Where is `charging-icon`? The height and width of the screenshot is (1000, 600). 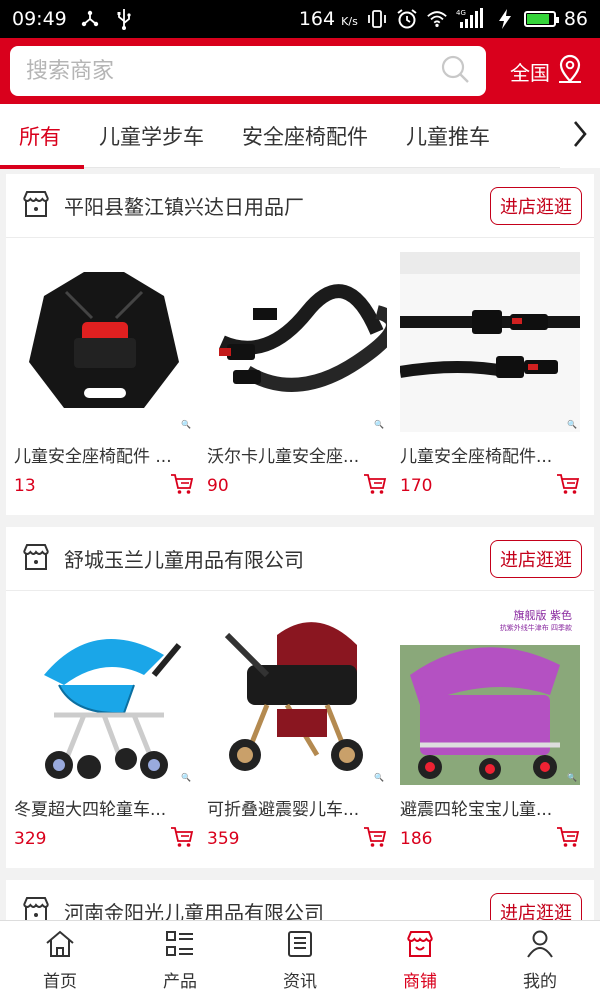
charging-icon is located at coordinates (505, 19).